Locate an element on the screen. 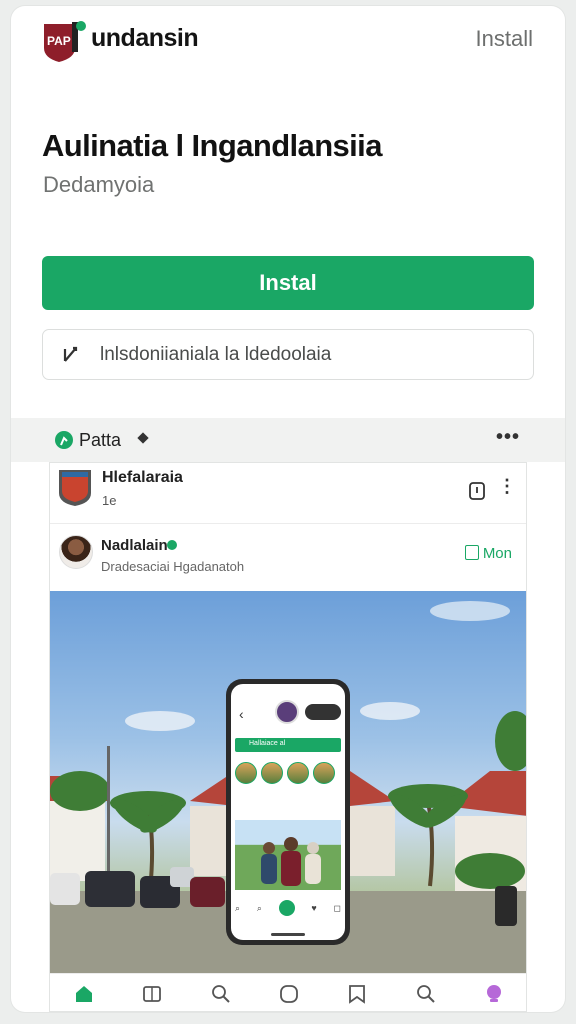 The height and width of the screenshot is (1024, 576). card-logo-icon is located at coordinates (75, 488).